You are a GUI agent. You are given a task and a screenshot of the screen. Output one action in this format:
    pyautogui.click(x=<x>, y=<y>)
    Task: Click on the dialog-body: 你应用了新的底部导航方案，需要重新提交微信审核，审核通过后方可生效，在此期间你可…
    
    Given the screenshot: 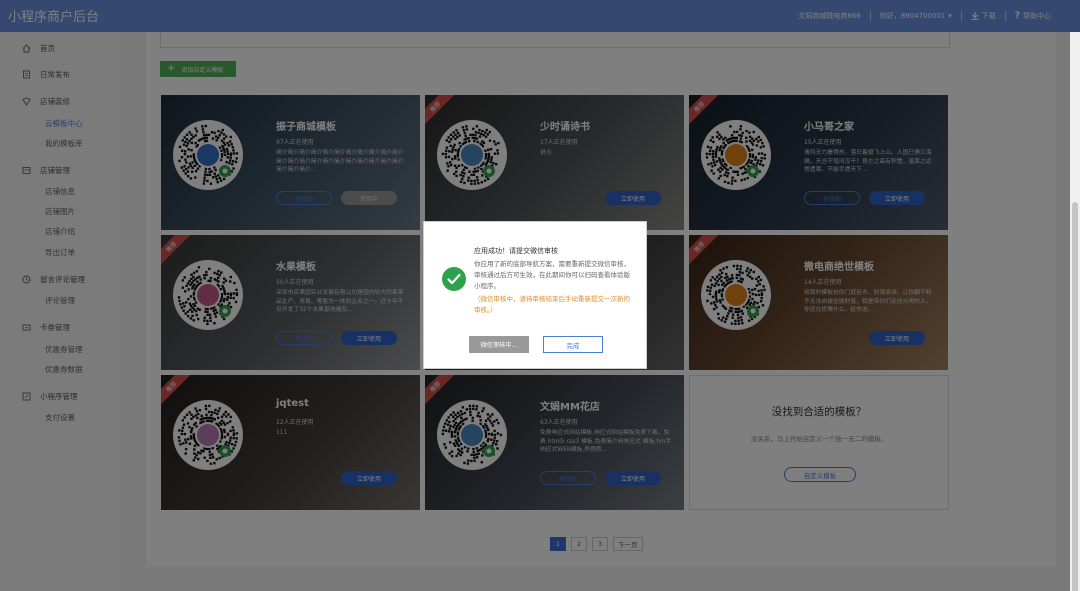 What is the action you would take?
    pyautogui.click(x=552, y=275)
    